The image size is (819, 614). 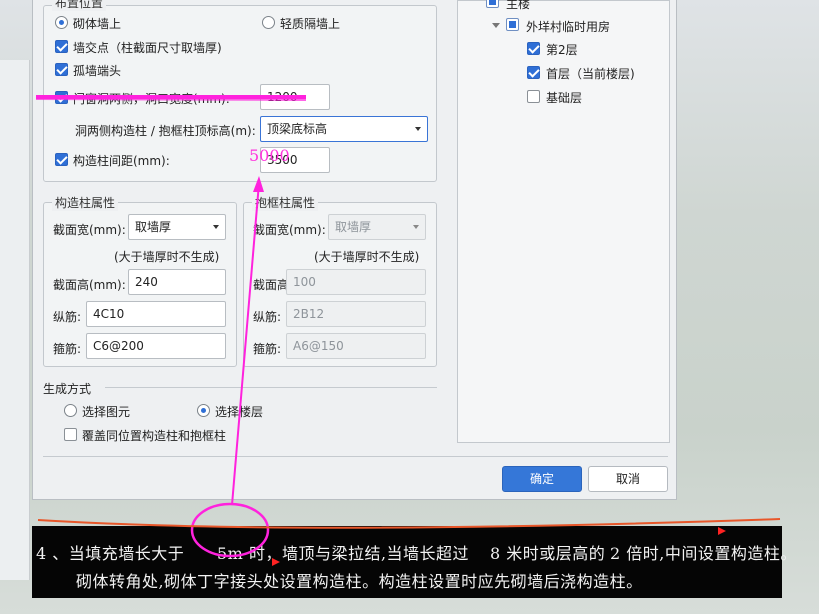 I want to click on door-window-checkbox, so click(x=61, y=97).